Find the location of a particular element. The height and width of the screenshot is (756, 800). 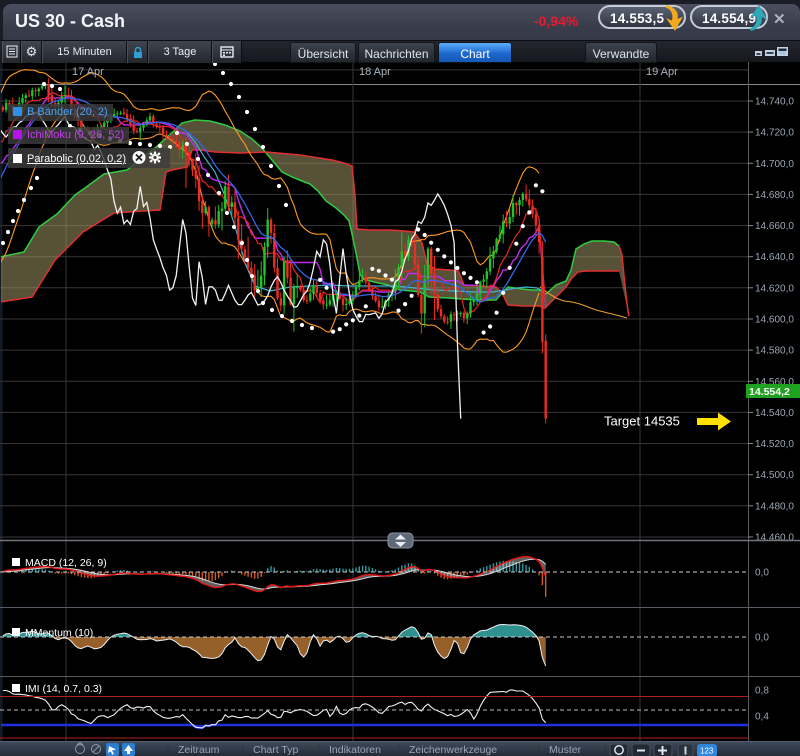

svg-text: 14.460,0 is located at coordinates (774, 538).